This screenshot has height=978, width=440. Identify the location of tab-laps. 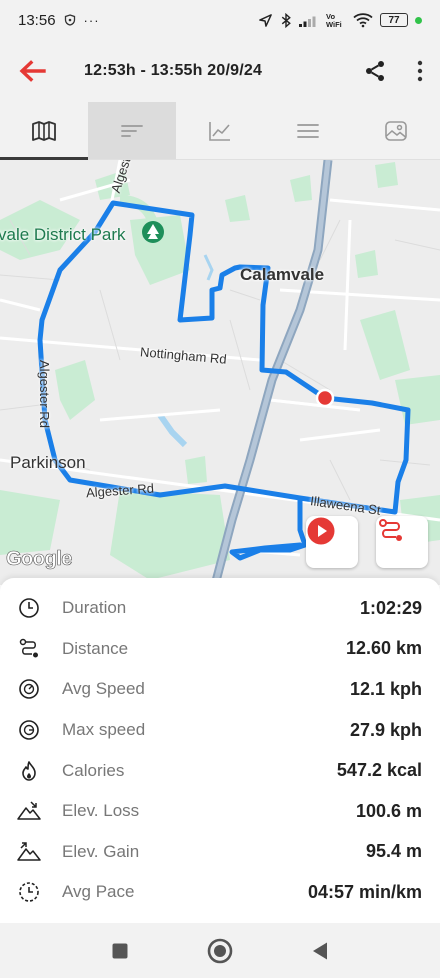
(308, 130).